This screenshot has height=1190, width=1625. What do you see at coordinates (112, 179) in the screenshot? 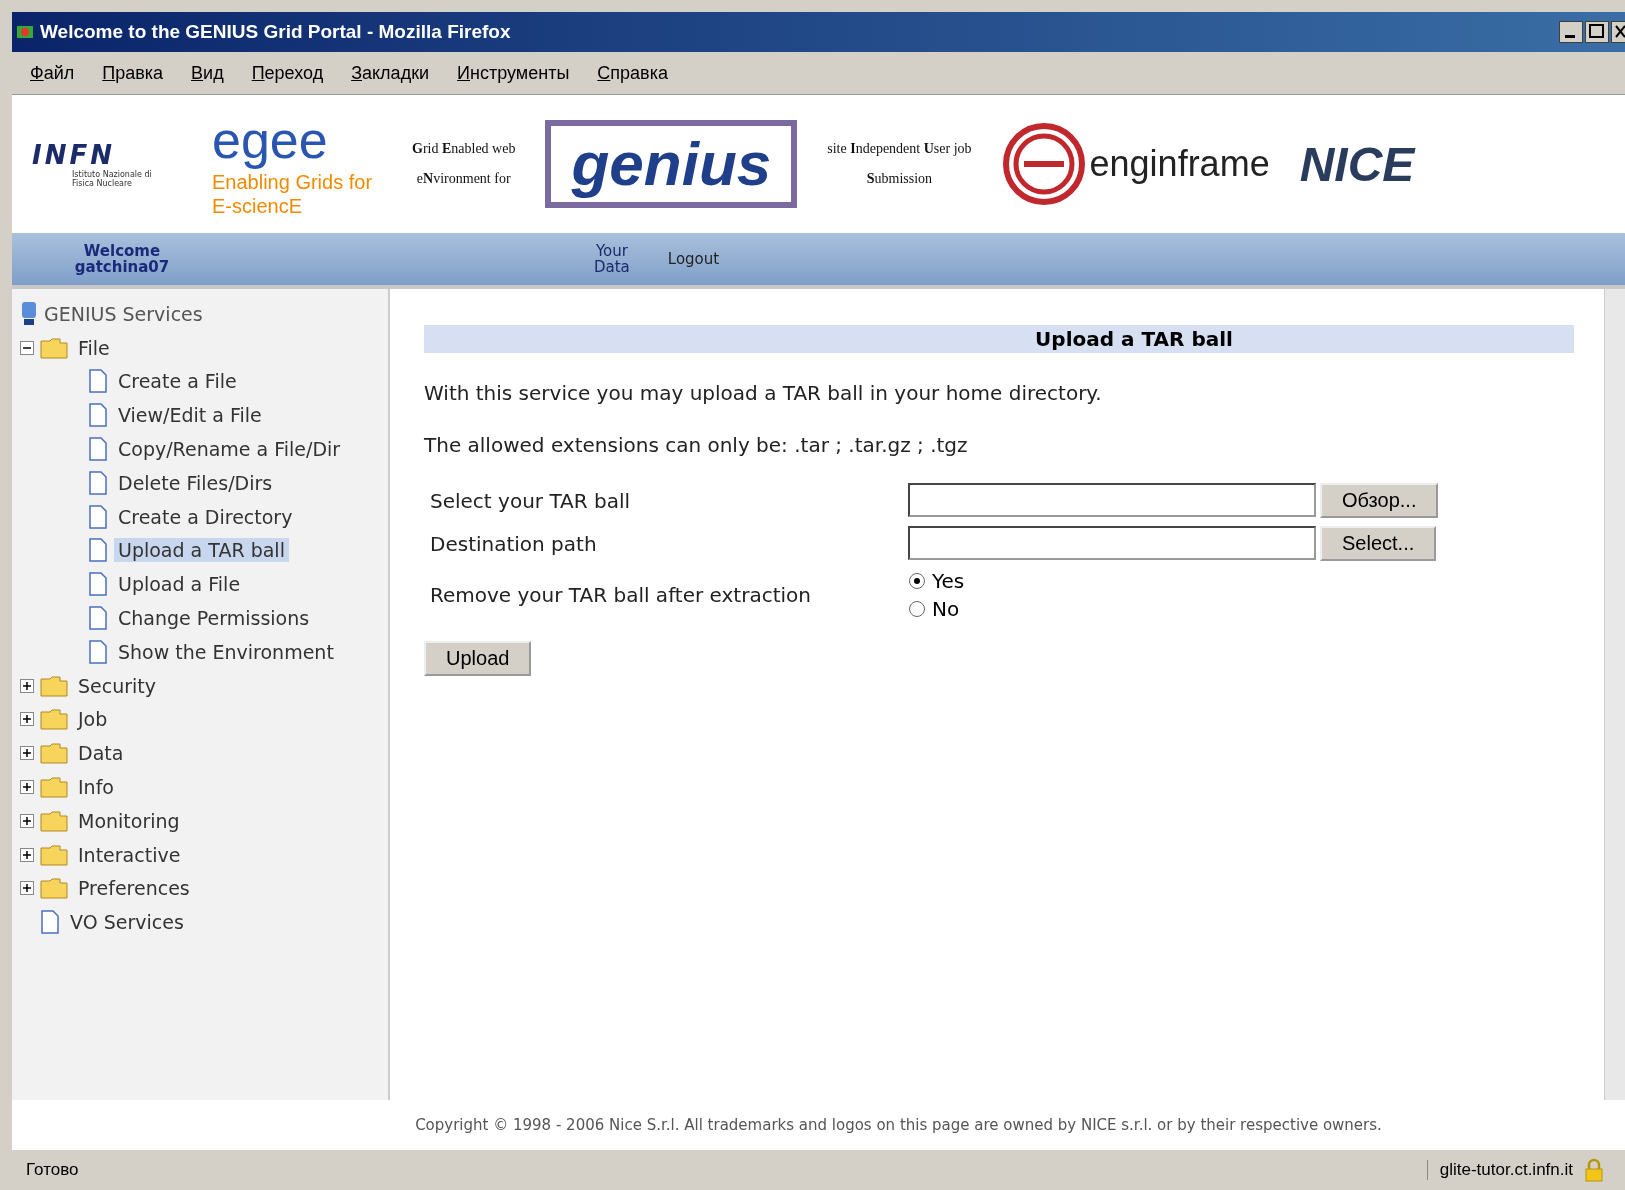
I see `infn-subtitle: Istituto Nazionale di Fisica Nucleare` at bounding box center [112, 179].